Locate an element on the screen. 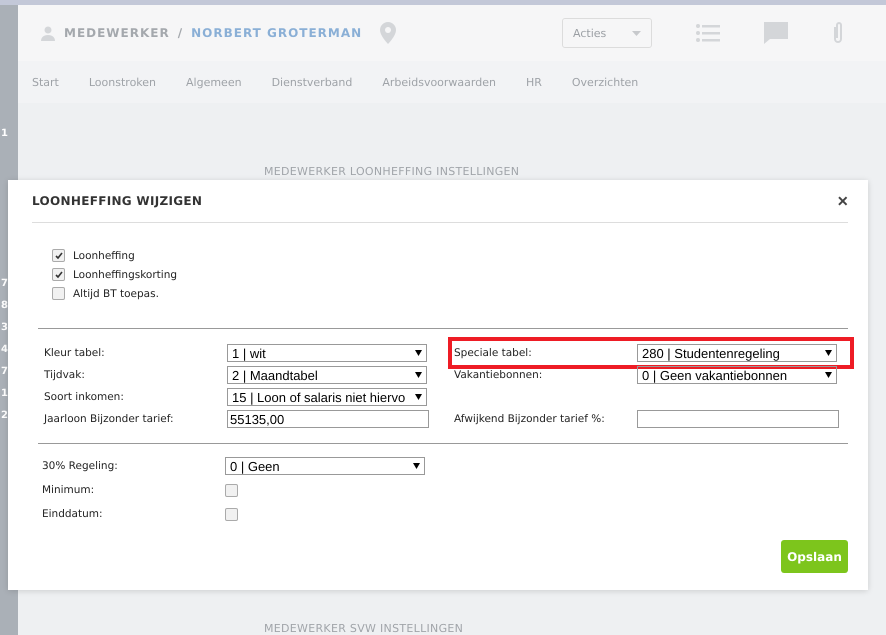 This screenshot has height=635, width=886. section-title: MEDEWERKER LOONHEFFING INSTELLINGEN is located at coordinates (392, 171).